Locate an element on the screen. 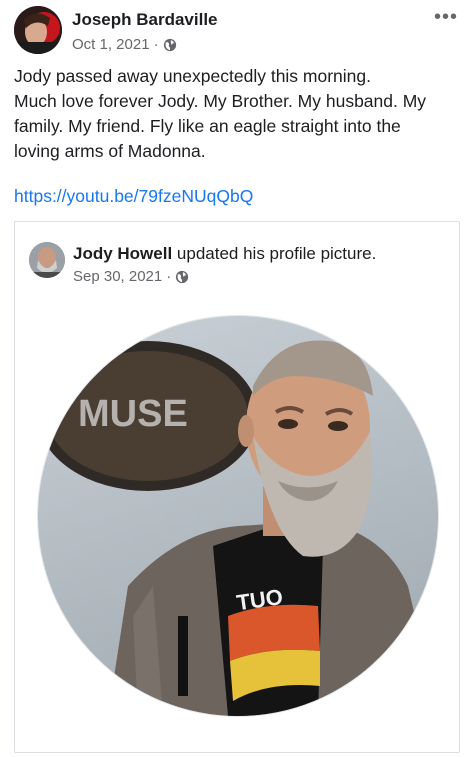 This screenshot has width=474, height=757. youtube-link: https://youtu.be/79fzeNUqQbQ is located at coordinates (133, 196).